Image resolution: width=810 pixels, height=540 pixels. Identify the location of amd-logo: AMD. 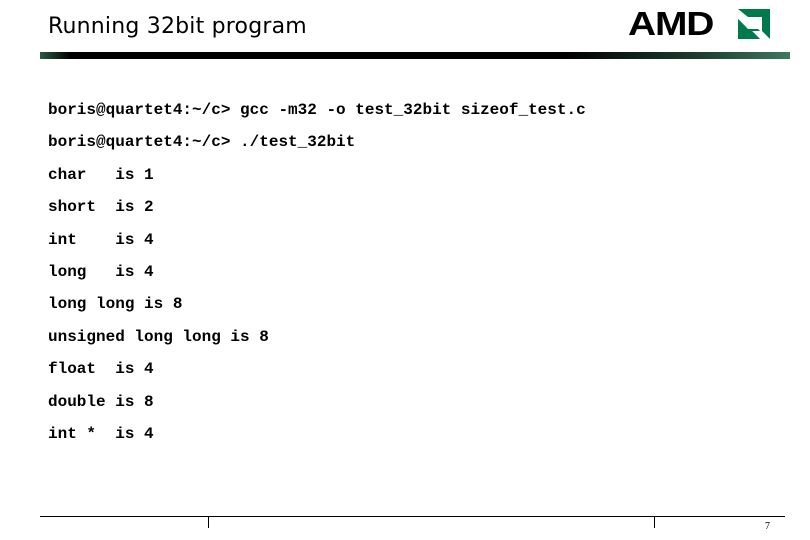
(700, 23).